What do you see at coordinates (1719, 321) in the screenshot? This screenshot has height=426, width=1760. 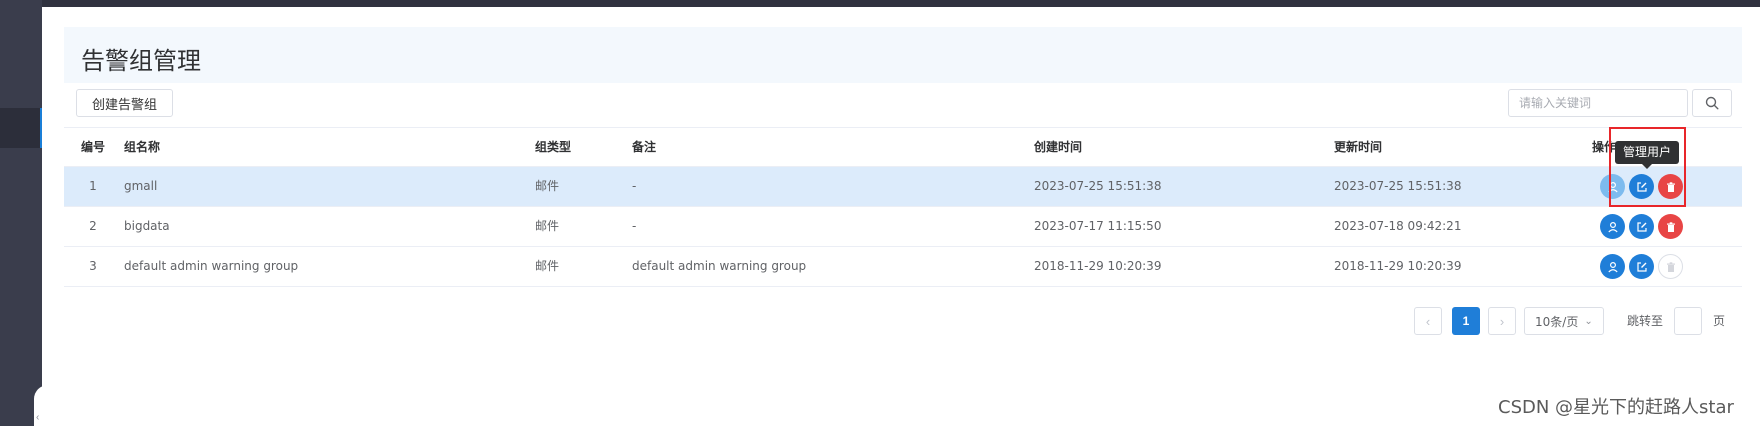 I see `page-suffix-label: 页` at bounding box center [1719, 321].